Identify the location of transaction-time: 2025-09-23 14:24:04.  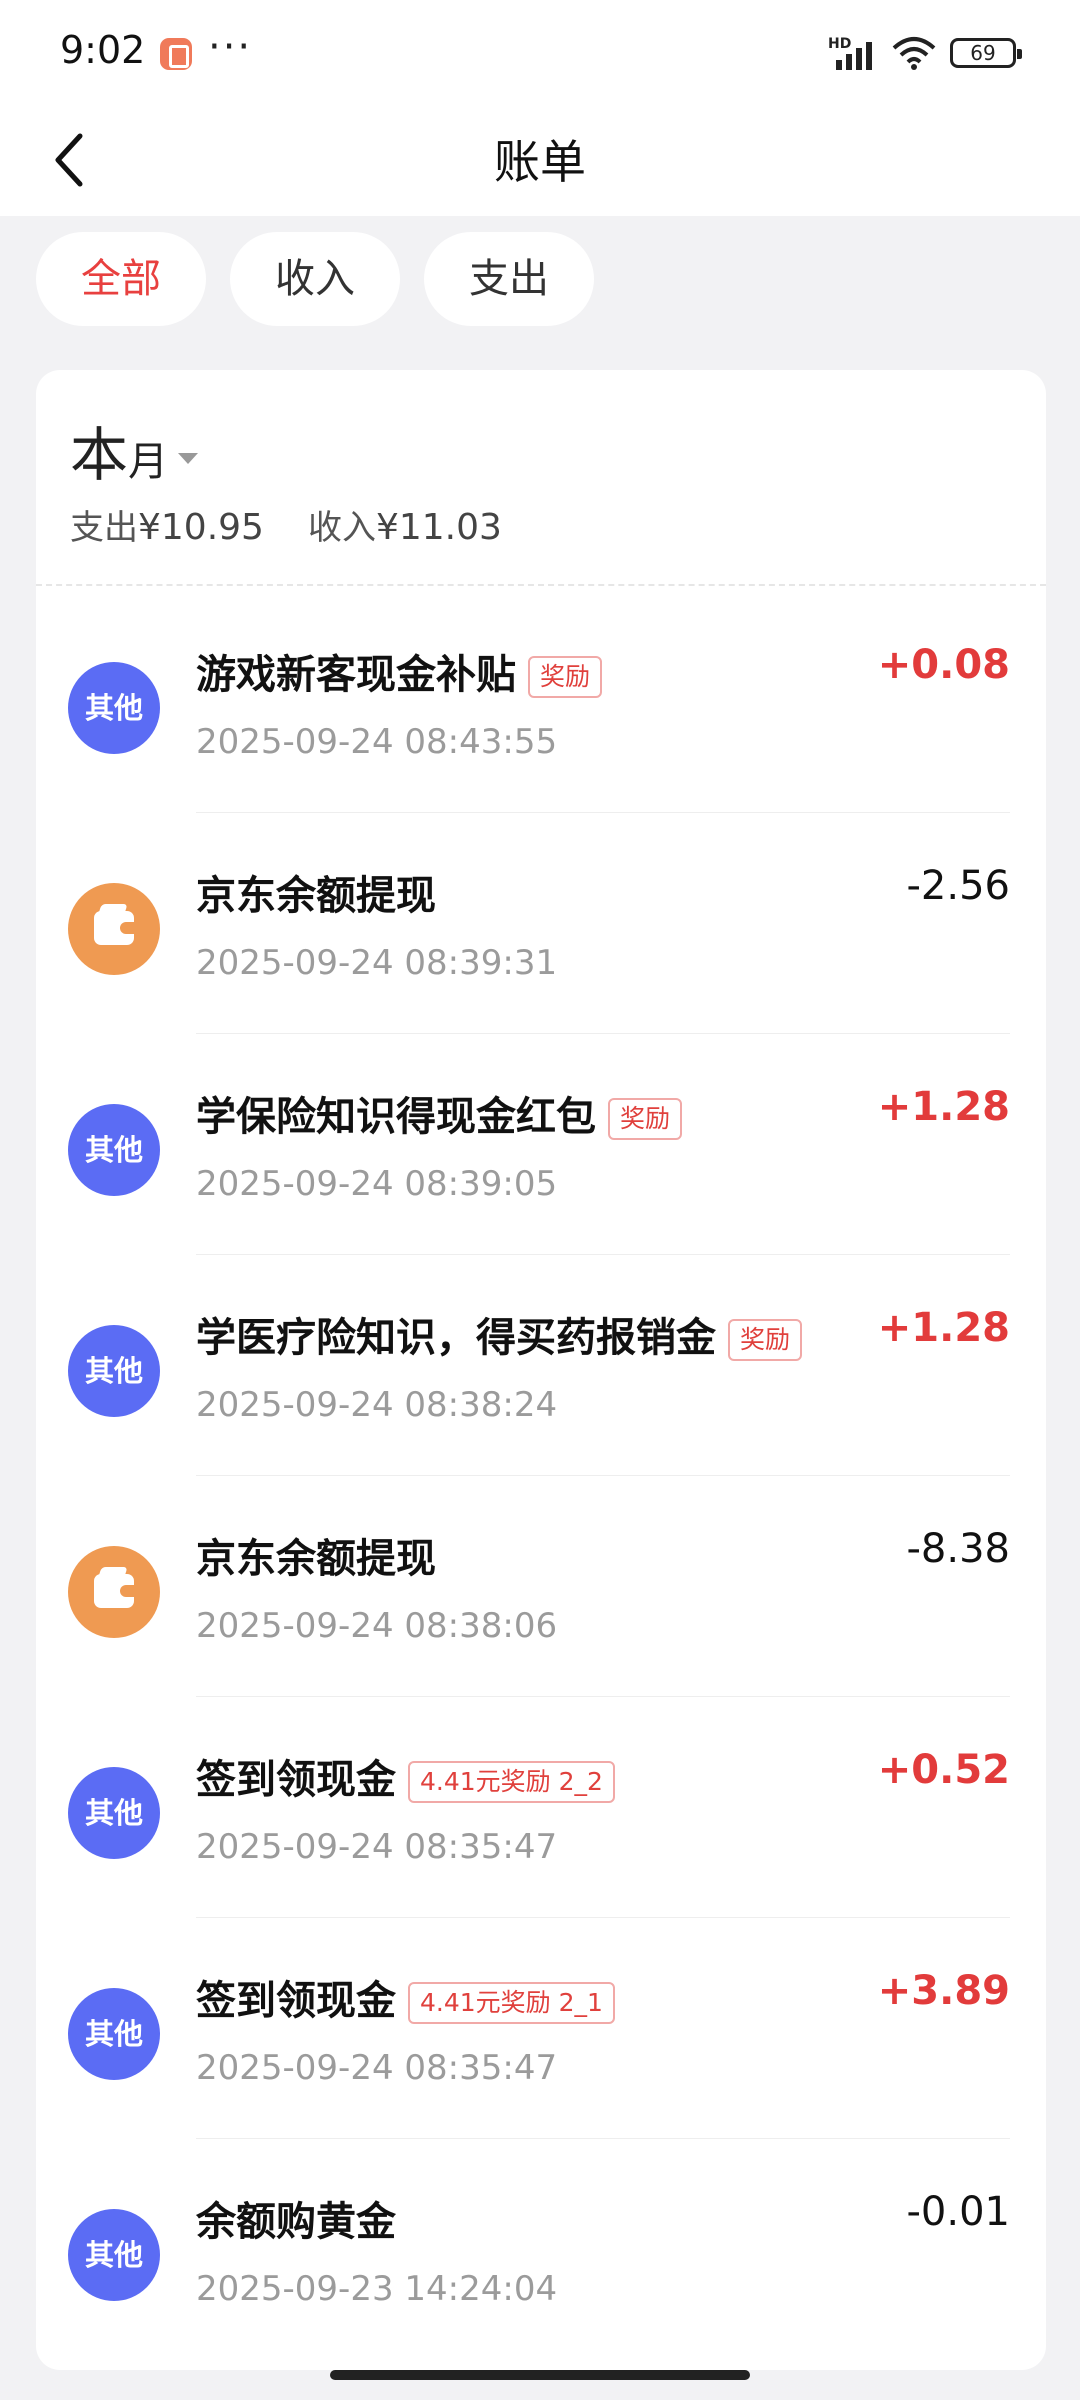
(377, 2289).